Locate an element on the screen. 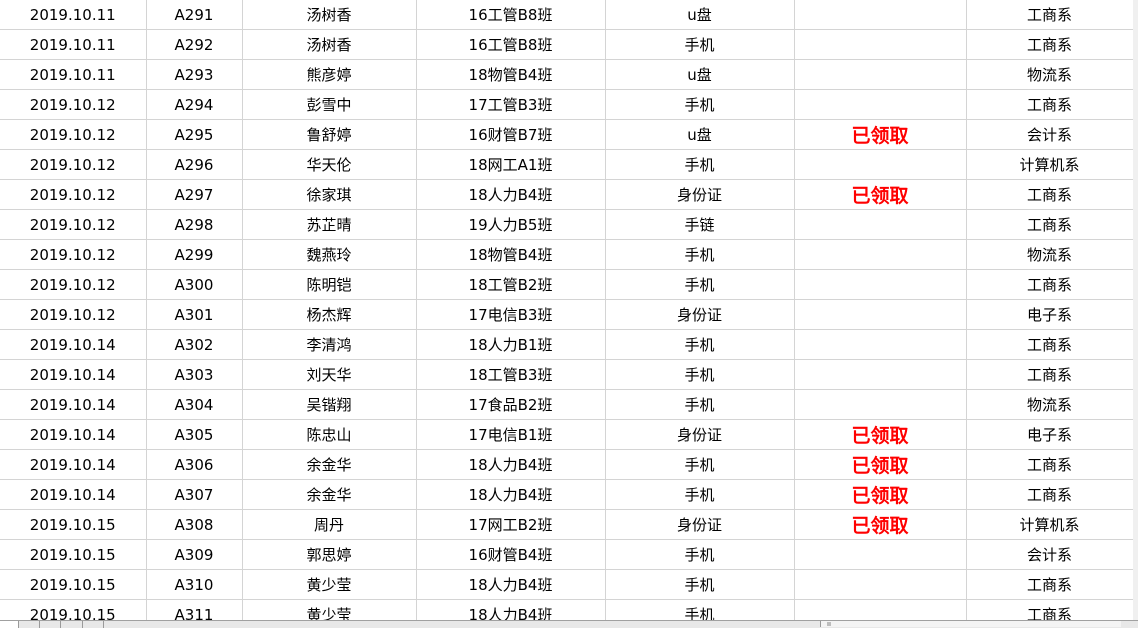 The image size is (1138, 628). id-cell: A300 is located at coordinates (194, 284).